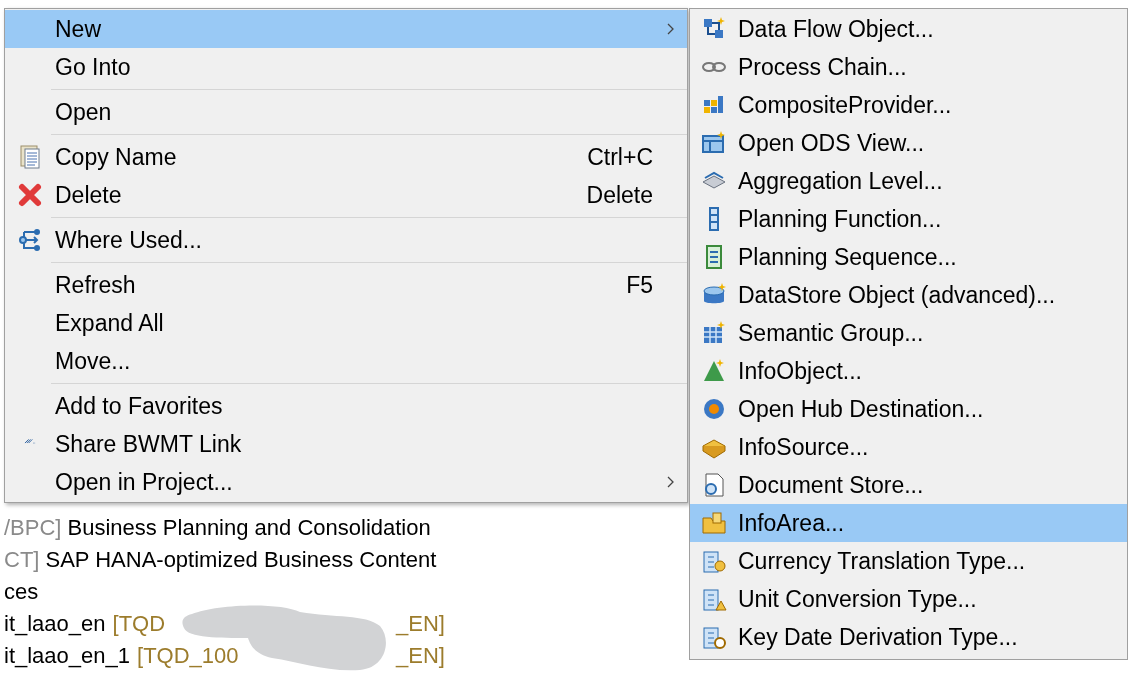 Image resolution: width=1128 pixels, height=673 pixels. Describe the element at coordinates (96, 285) in the screenshot. I see `menu-item-label: Refresh` at that location.